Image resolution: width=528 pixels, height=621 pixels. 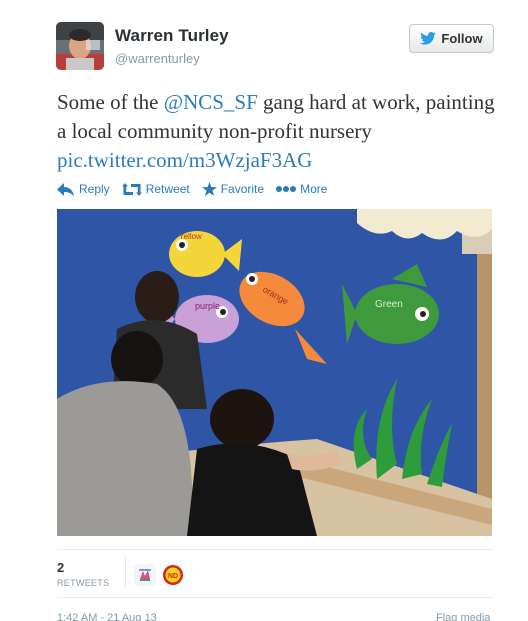 What do you see at coordinates (94, 189) in the screenshot?
I see `reply-label: Reply` at bounding box center [94, 189].